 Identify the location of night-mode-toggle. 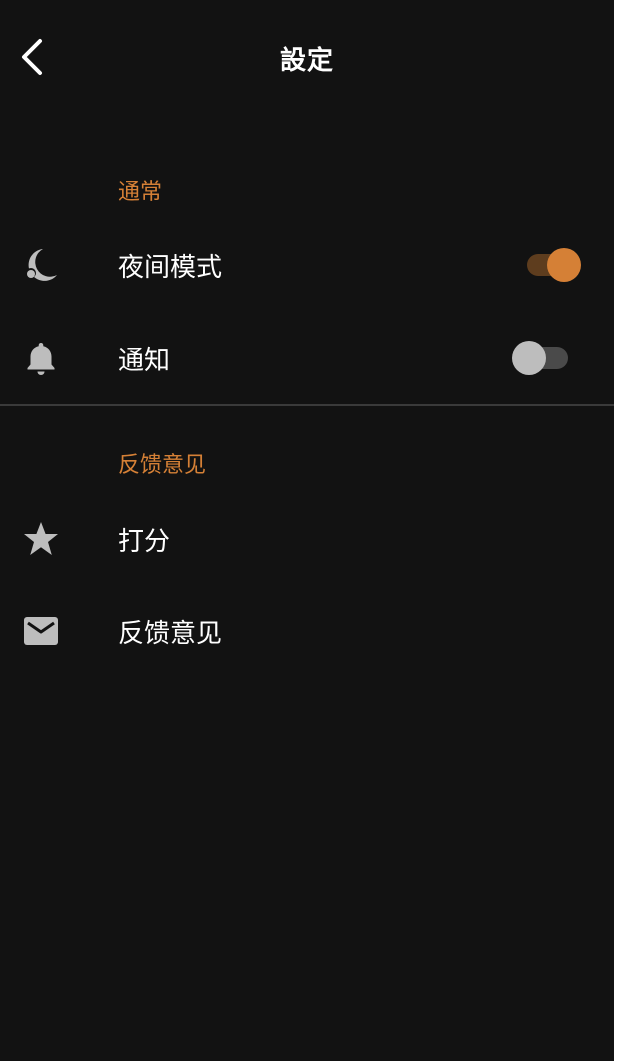
(553, 265).